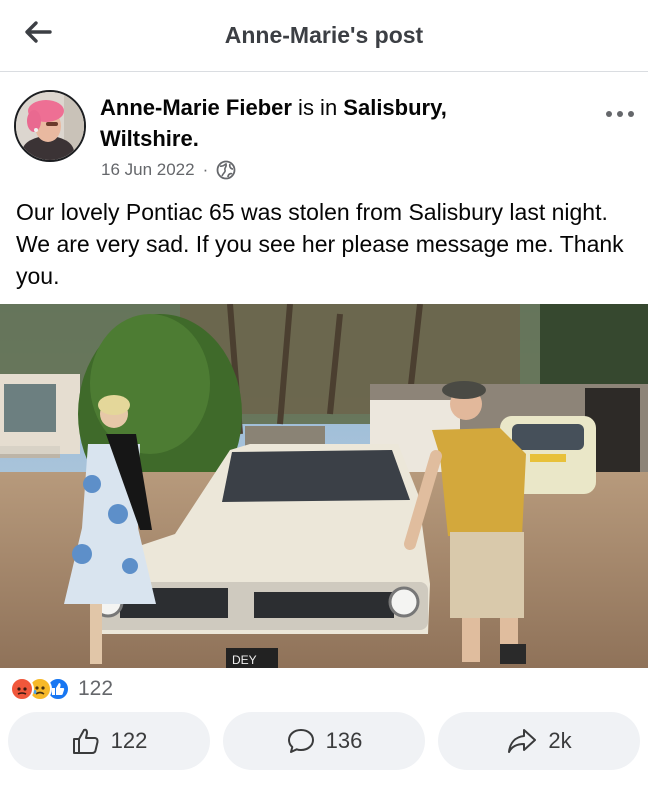  What do you see at coordinates (226, 170) in the screenshot?
I see `globe-icon` at bounding box center [226, 170].